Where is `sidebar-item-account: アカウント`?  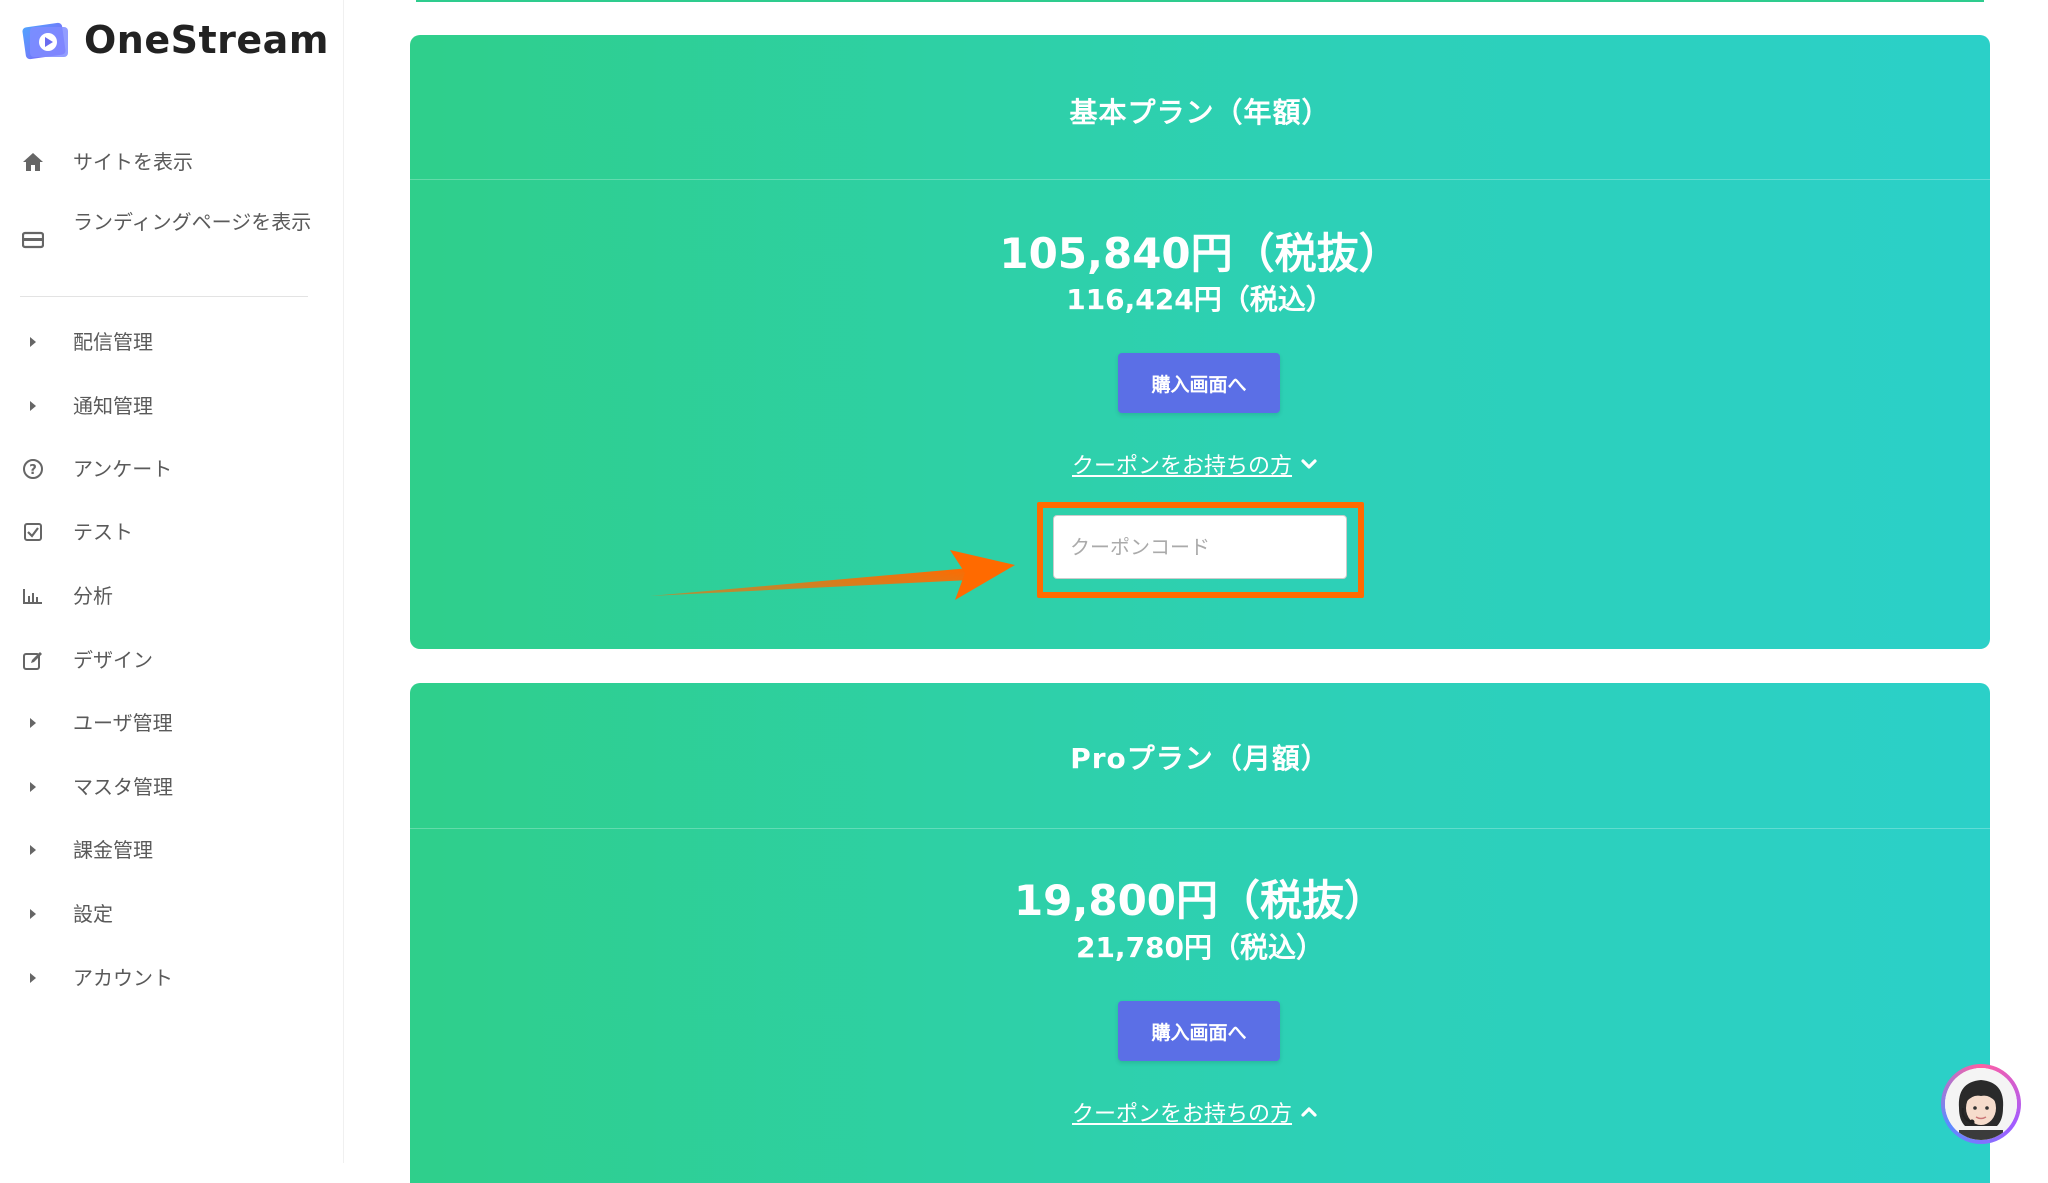 sidebar-item-account: アカウント is located at coordinates (171, 978).